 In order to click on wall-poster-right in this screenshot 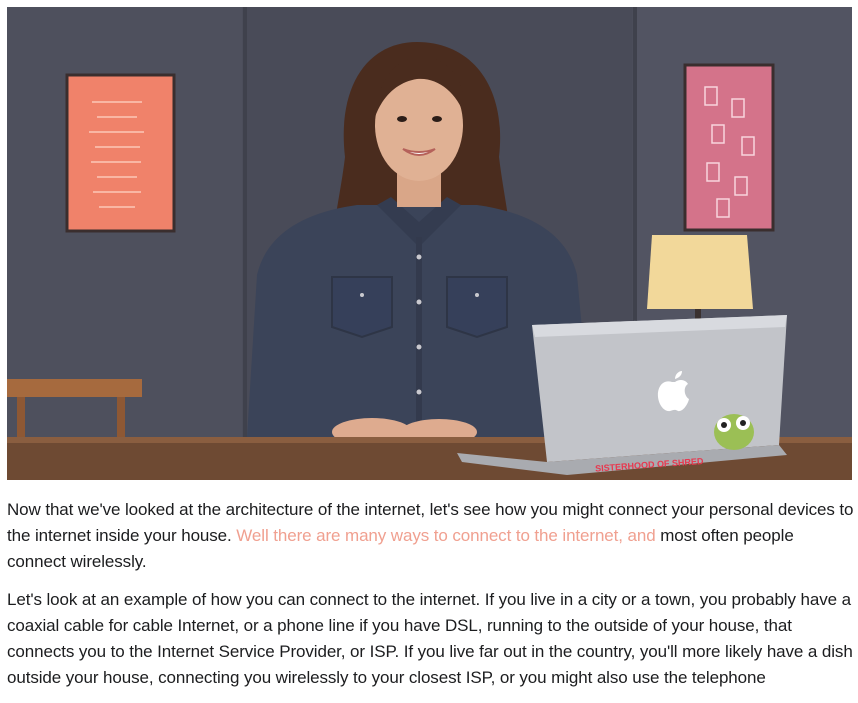, I will do `click(729, 147)`.